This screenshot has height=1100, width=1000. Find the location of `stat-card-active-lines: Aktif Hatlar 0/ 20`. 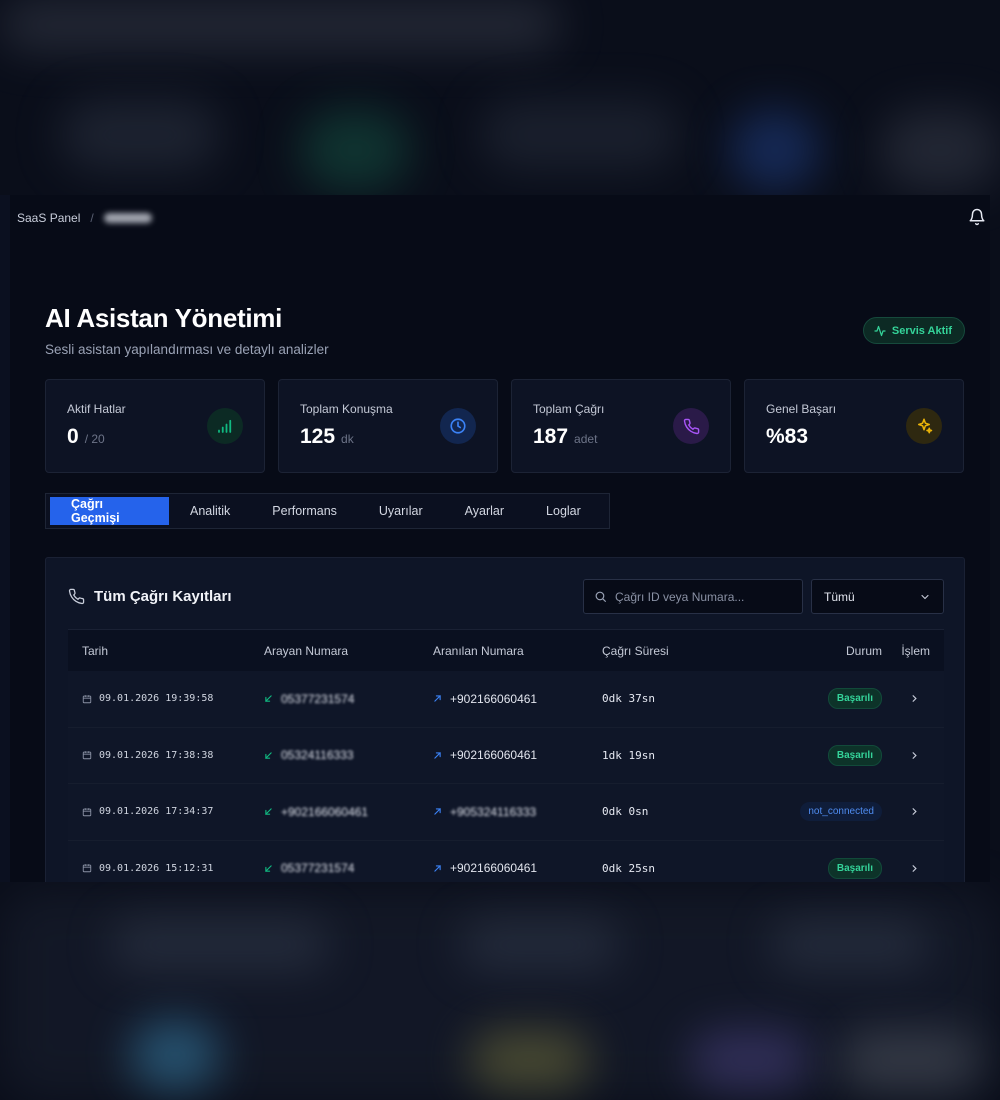

stat-card-active-lines: Aktif Hatlar 0/ 20 is located at coordinates (155, 426).